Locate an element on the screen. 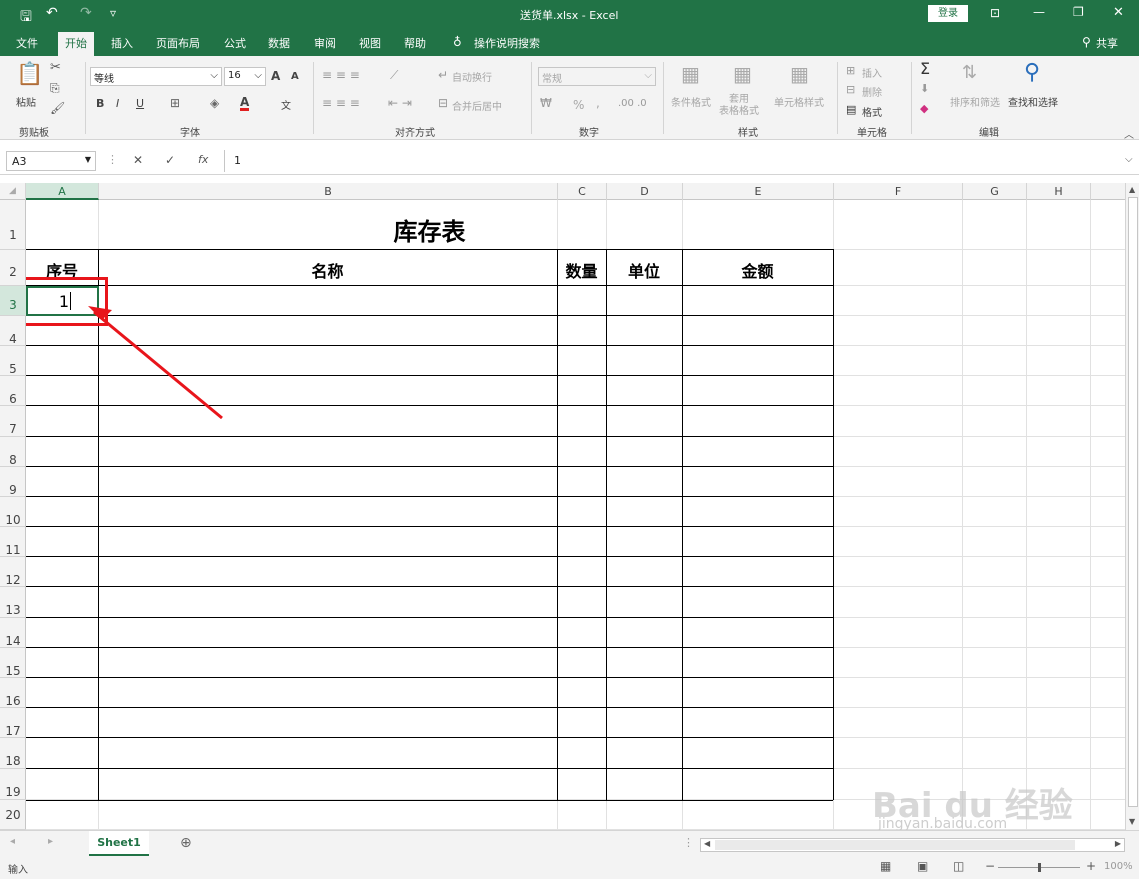  tab-file: 文件 is located at coordinates (27, 43).